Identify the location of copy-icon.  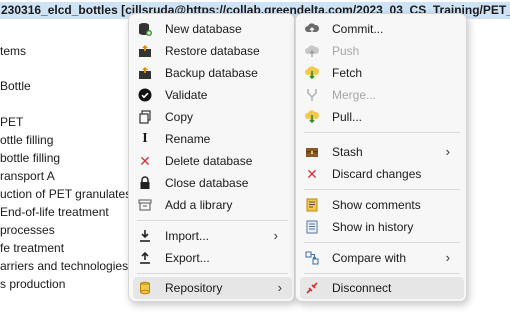
(145, 117).